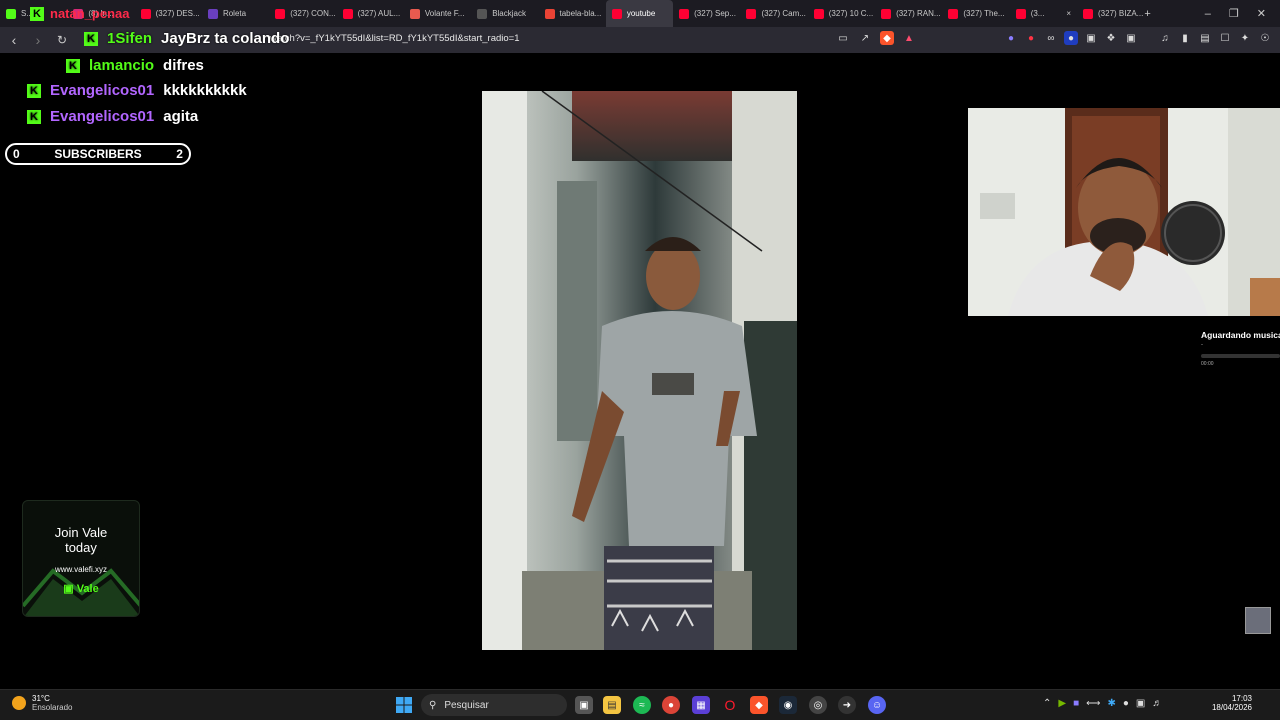 This screenshot has width=1280, height=720. I want to click on tab-label: youtube, so click(641, 13).